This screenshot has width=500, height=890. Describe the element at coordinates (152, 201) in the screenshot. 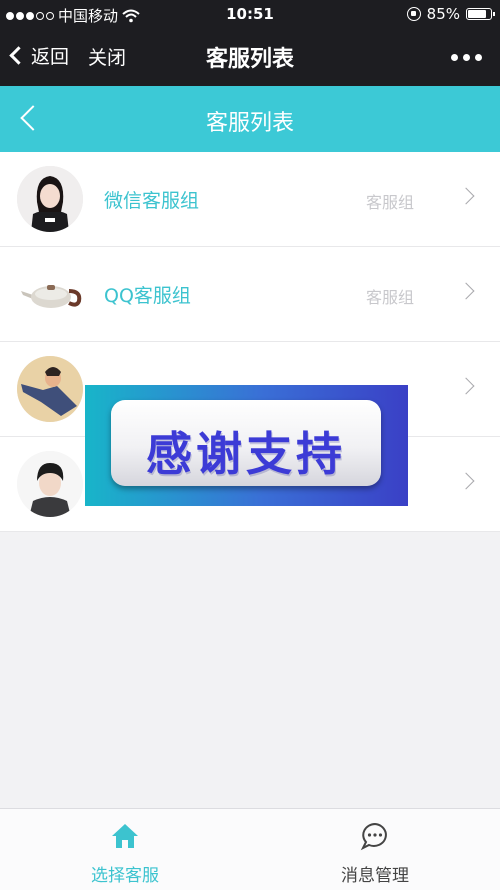

I see `list-item-name: 微信客服组` at that location.